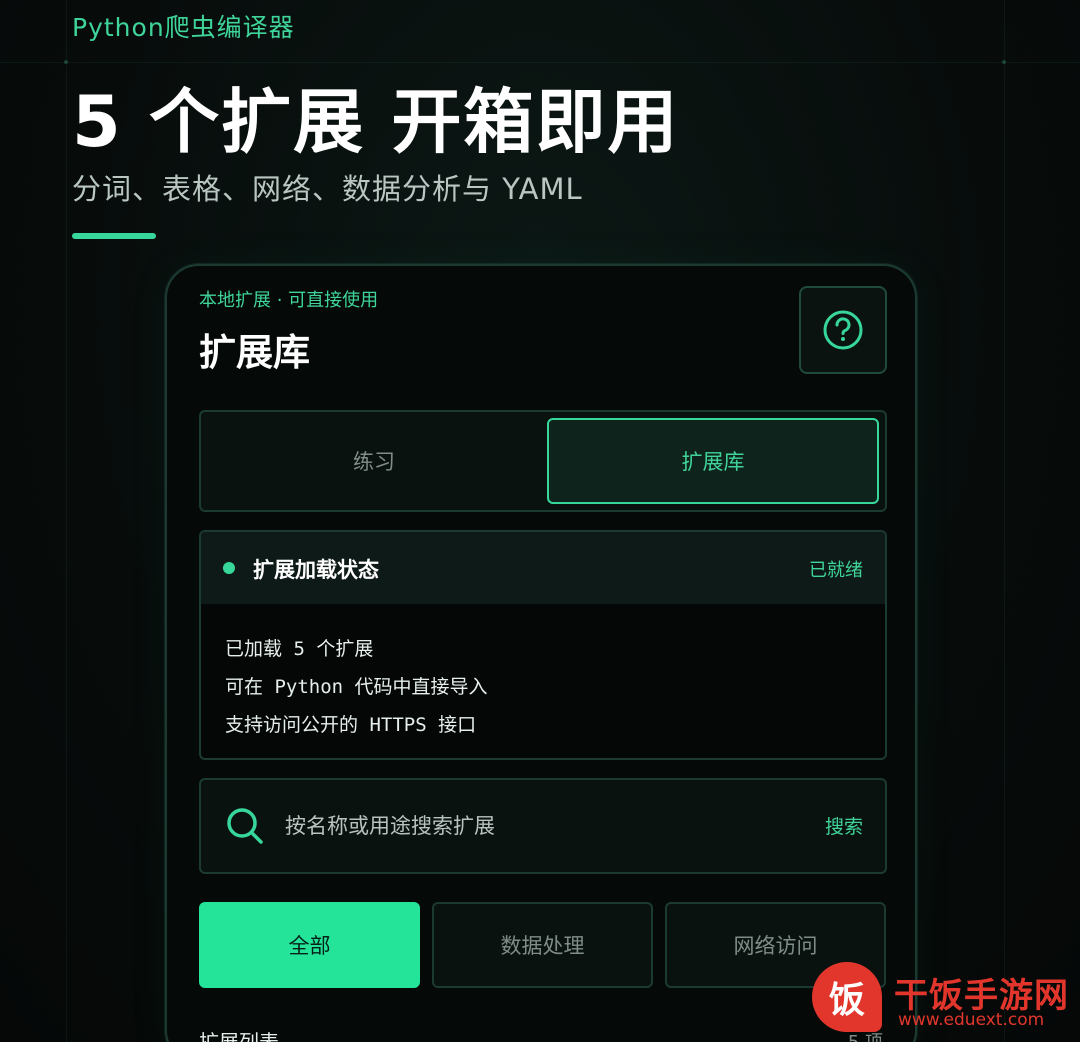 The width and height of the screenshot is (1080, 1042). What do you see at coordinates (946, 1002) in the screenshot?
I see `watermark: 饭 干饭手游网 www.eduext.com` at bounding box center [946, 1002].